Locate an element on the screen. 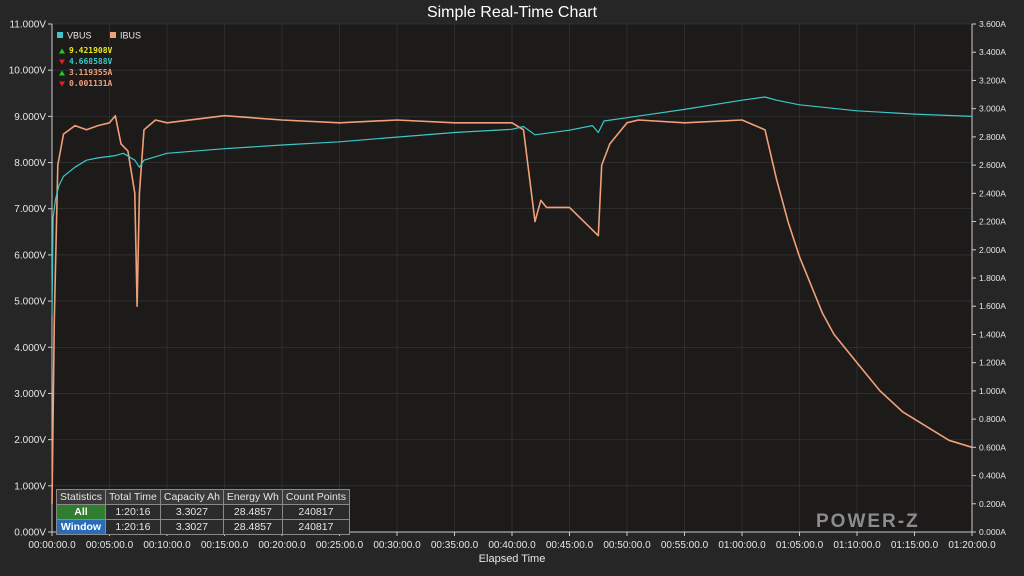 Image resolution: width=1024 pixels, height=576 pixels. vbus-min-value: 4.668588V is located at coordinates (91, 61).